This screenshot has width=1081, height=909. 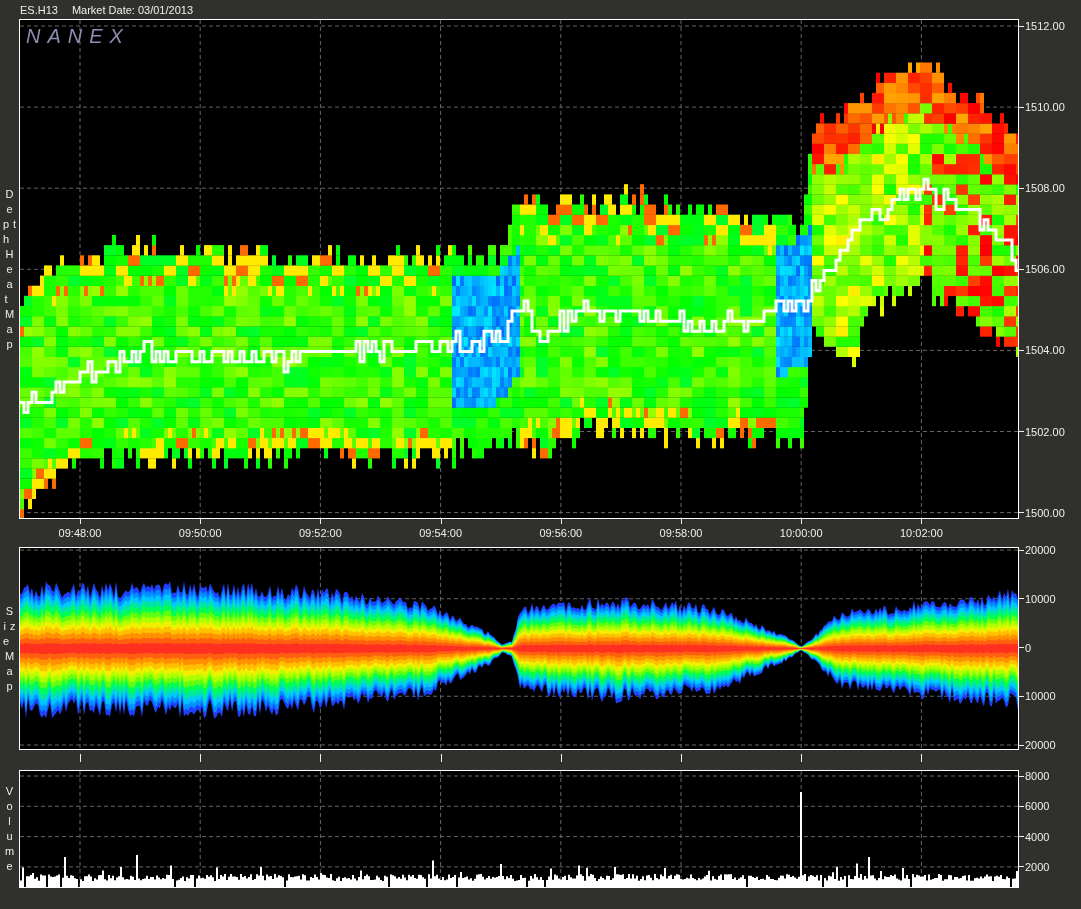 I want to click on axis-label: 4000, so click(x=1037, y=836).